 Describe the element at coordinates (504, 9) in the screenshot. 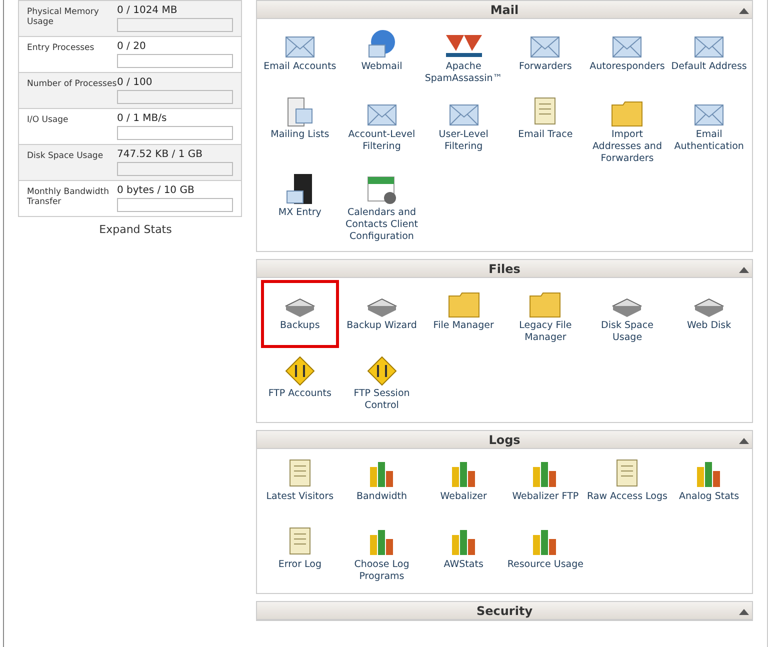

I see `section-title: Mail` at that location.